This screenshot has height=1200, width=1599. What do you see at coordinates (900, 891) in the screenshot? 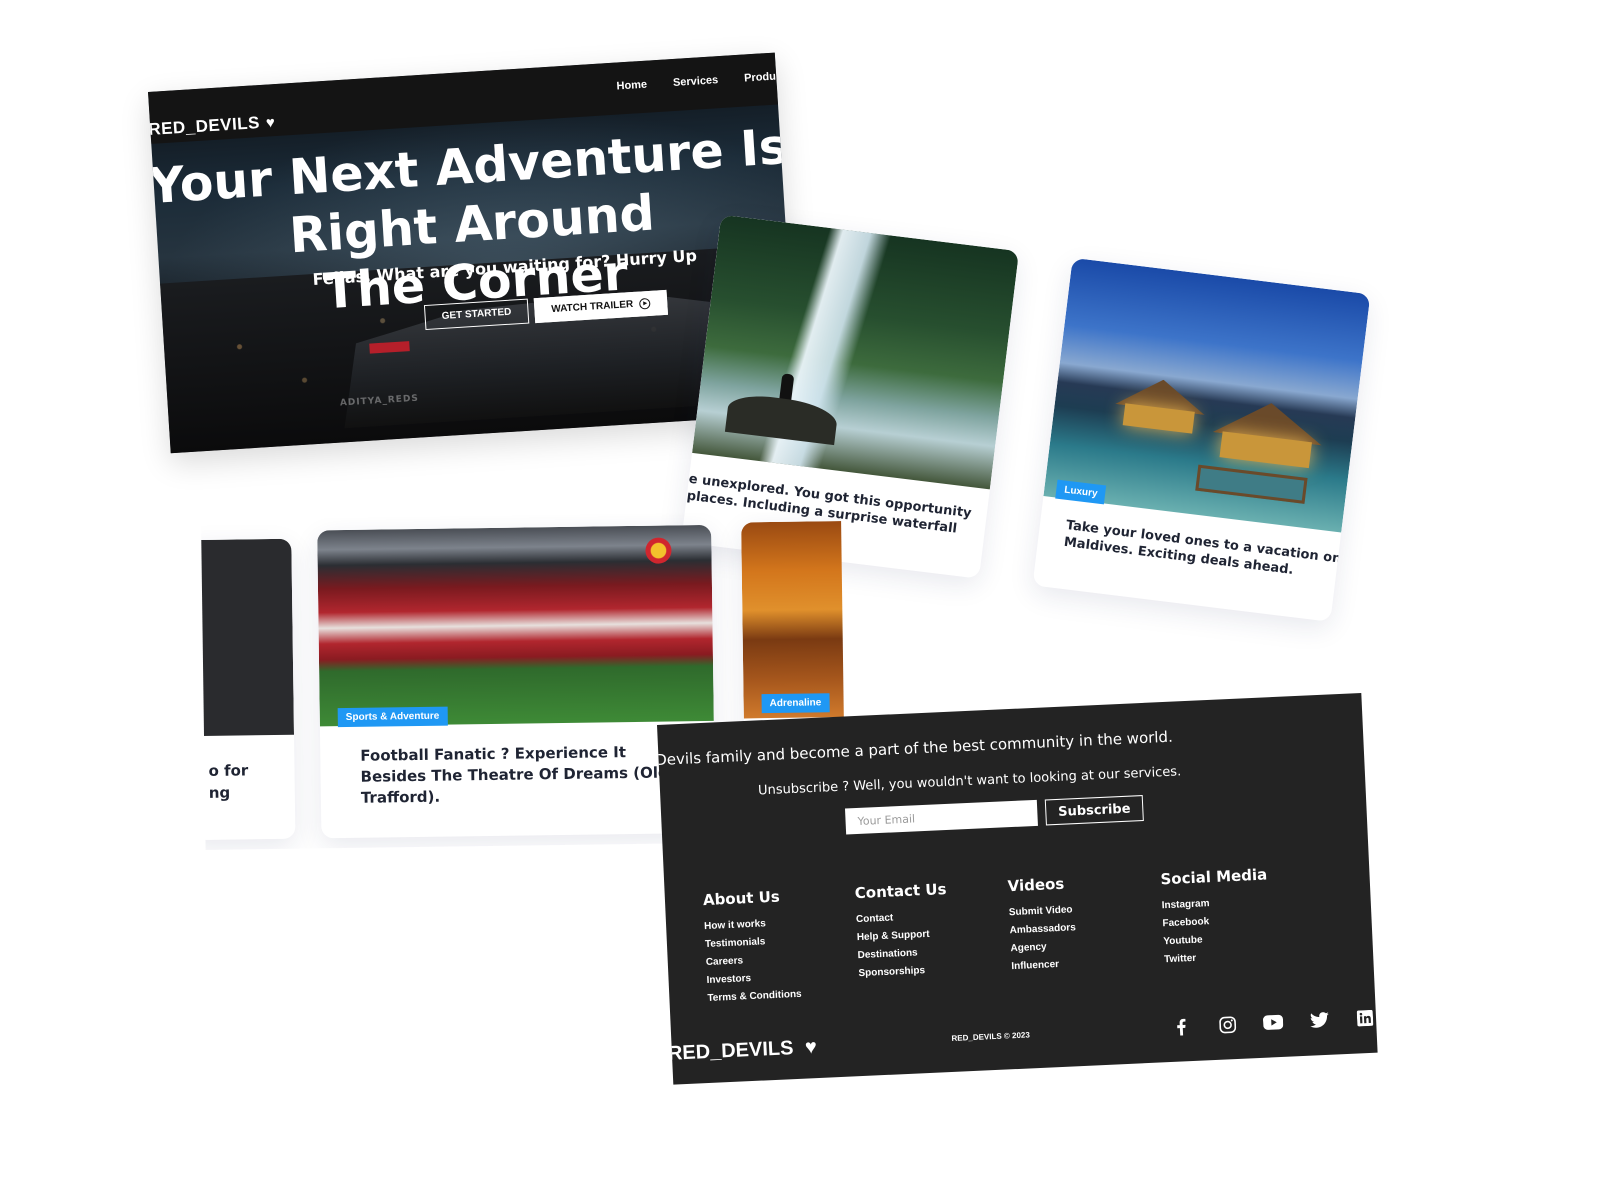
I see `footer-col-title: Contact Us` at bounding box center [900, 891].